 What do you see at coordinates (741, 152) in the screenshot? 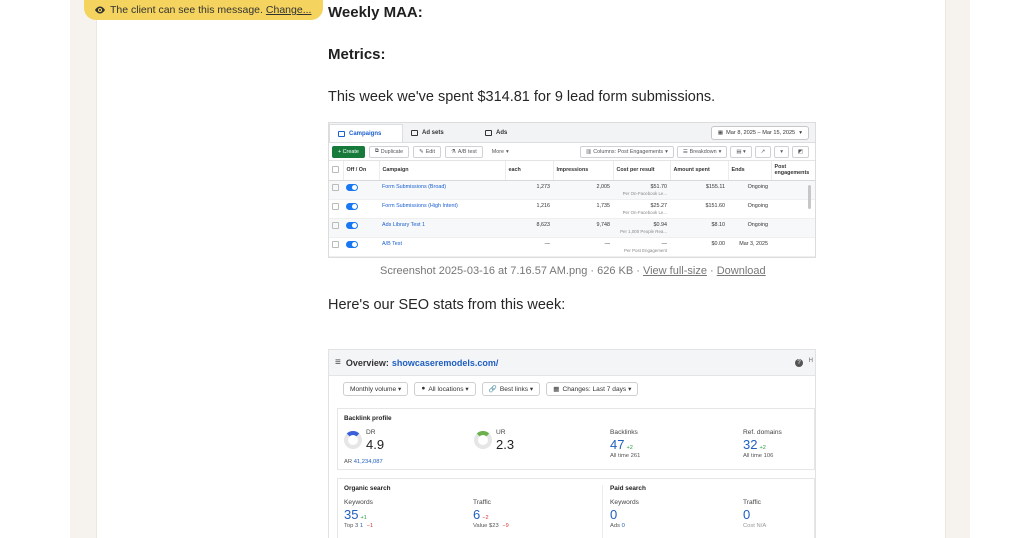
I see `reports-button: ▤ ▾` at bounding box center [741, 152].